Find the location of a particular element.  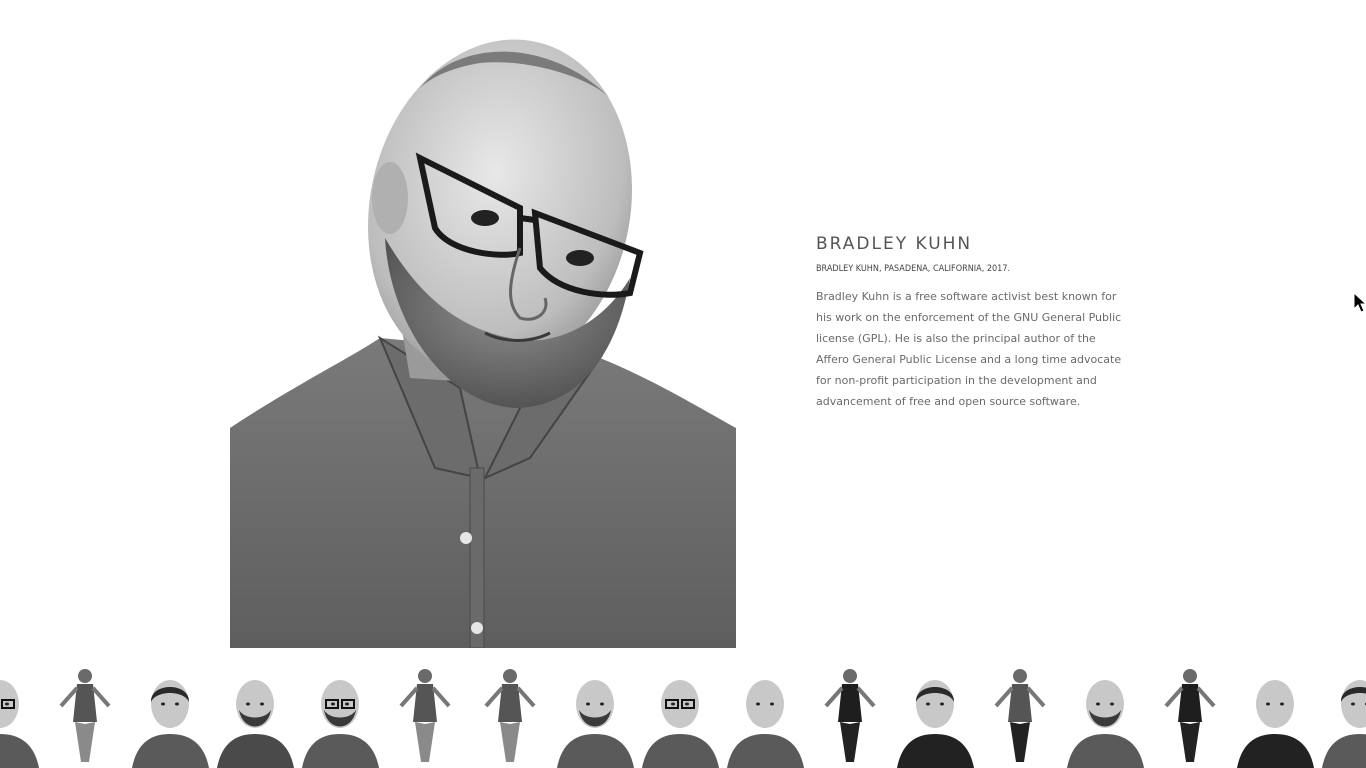

person-name: BRADLEY KUHN is located at coordinates (894, 244).